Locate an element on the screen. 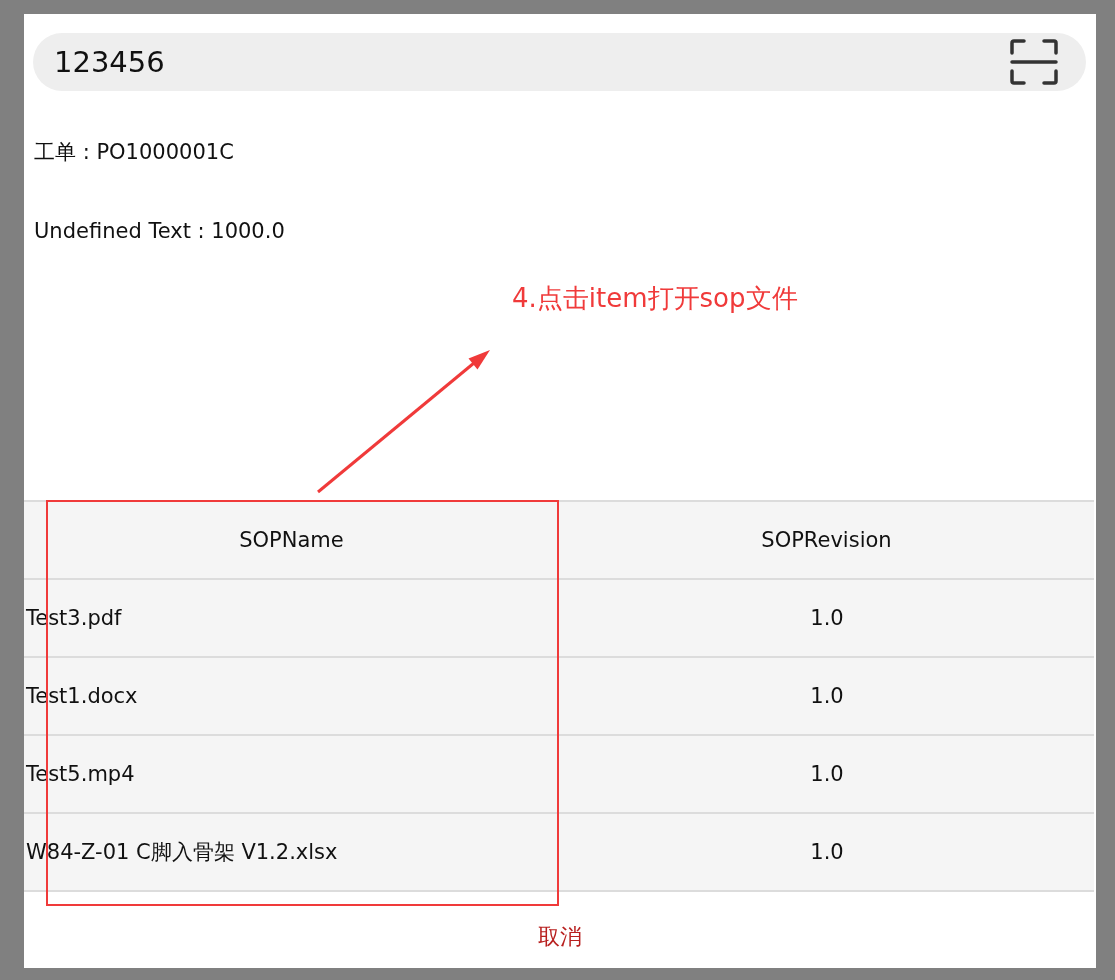 The width and height of the screenshot is (1115, 980). annotation-text: 4.点击item打开sop文件 is located at coordinates (655, 298).